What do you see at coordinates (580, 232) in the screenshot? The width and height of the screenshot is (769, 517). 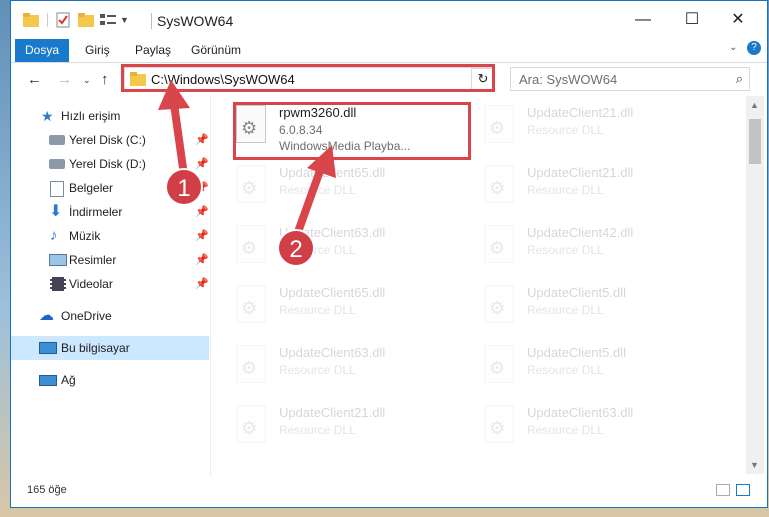 I see `file-name: UpdateClient42.dll` at bounding box center [580, 232].